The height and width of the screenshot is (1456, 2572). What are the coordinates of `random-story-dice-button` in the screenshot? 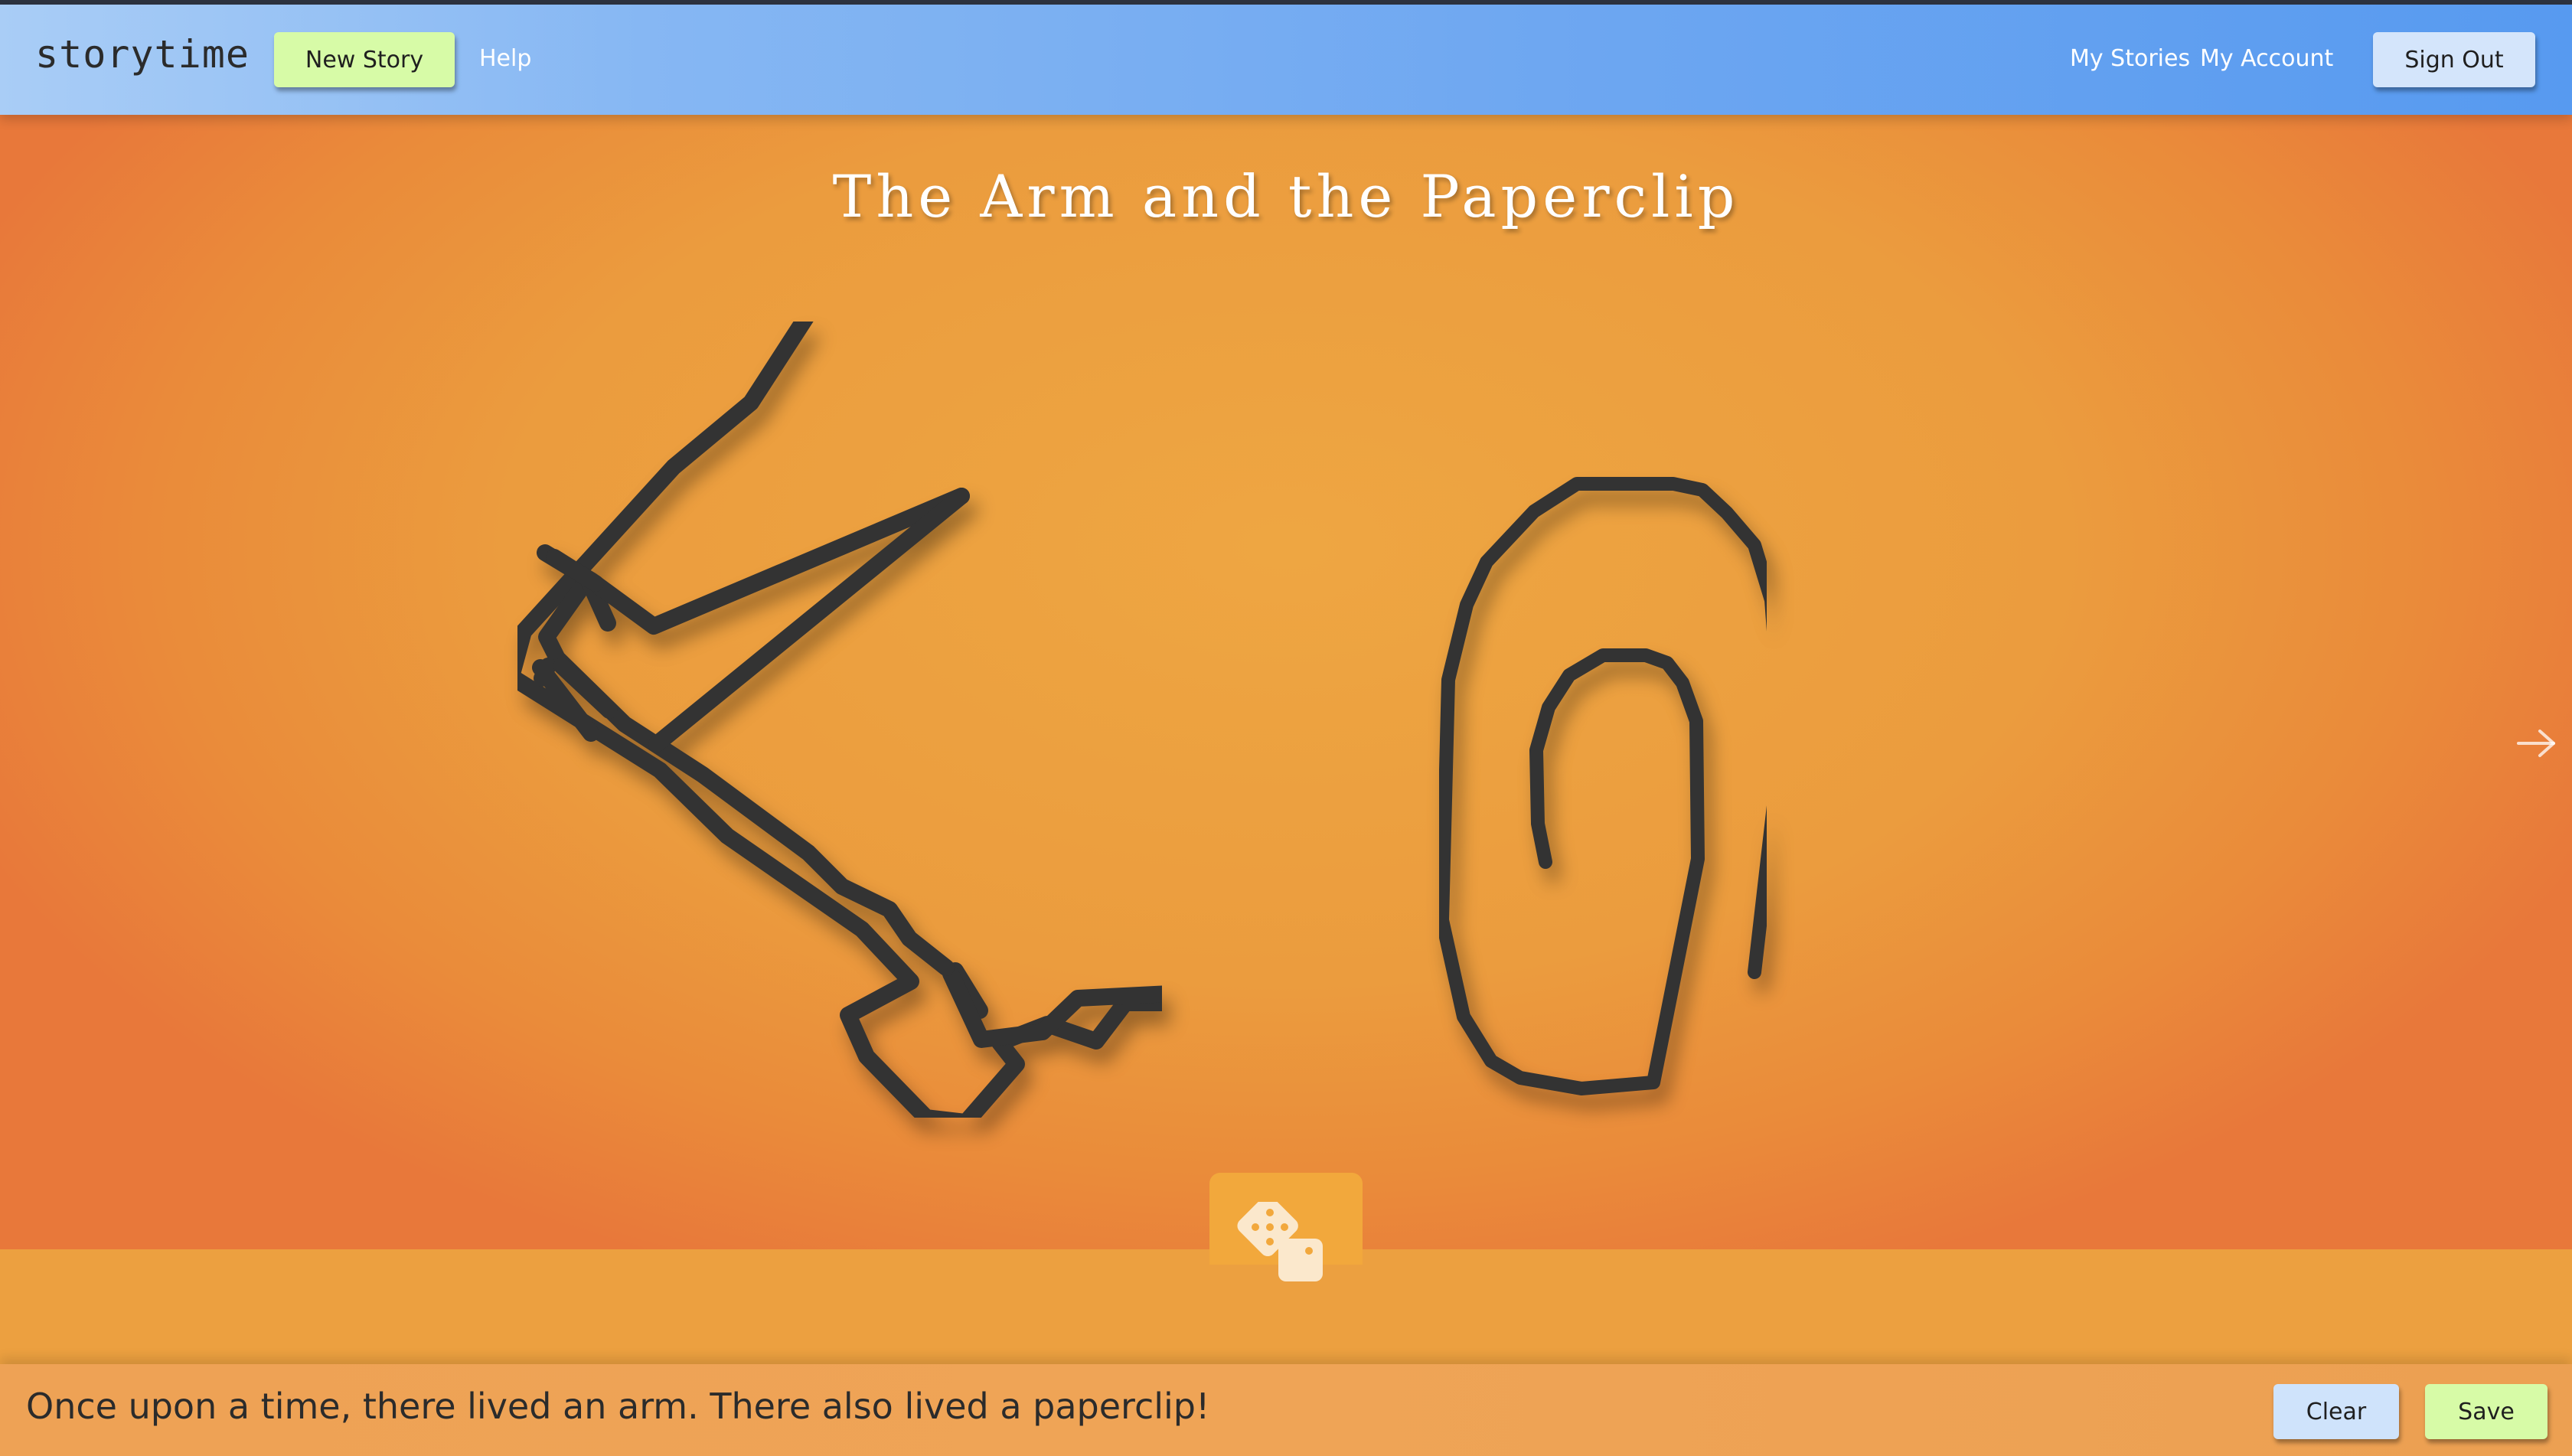 It's located at (1286, 1227).